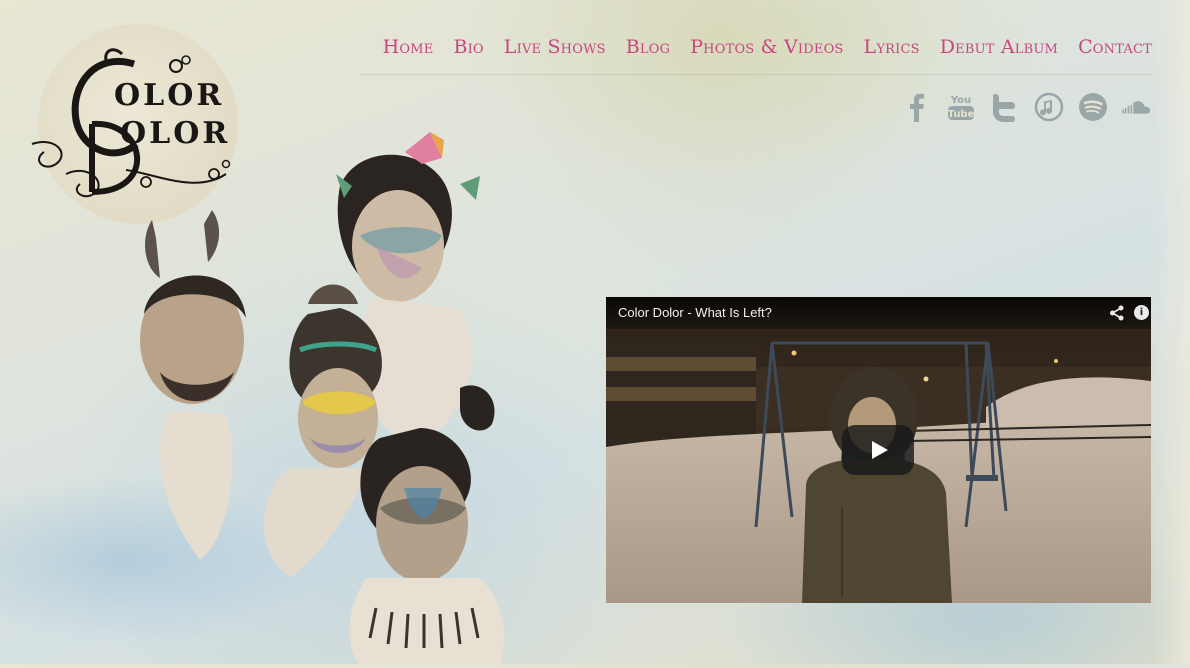 The height and width of the screenshot is (668, 1190). What do you see at coordinates (1115, 47) in the screenshot?
I see `nav-contact: Contact` at bounding box center [1115, 47].